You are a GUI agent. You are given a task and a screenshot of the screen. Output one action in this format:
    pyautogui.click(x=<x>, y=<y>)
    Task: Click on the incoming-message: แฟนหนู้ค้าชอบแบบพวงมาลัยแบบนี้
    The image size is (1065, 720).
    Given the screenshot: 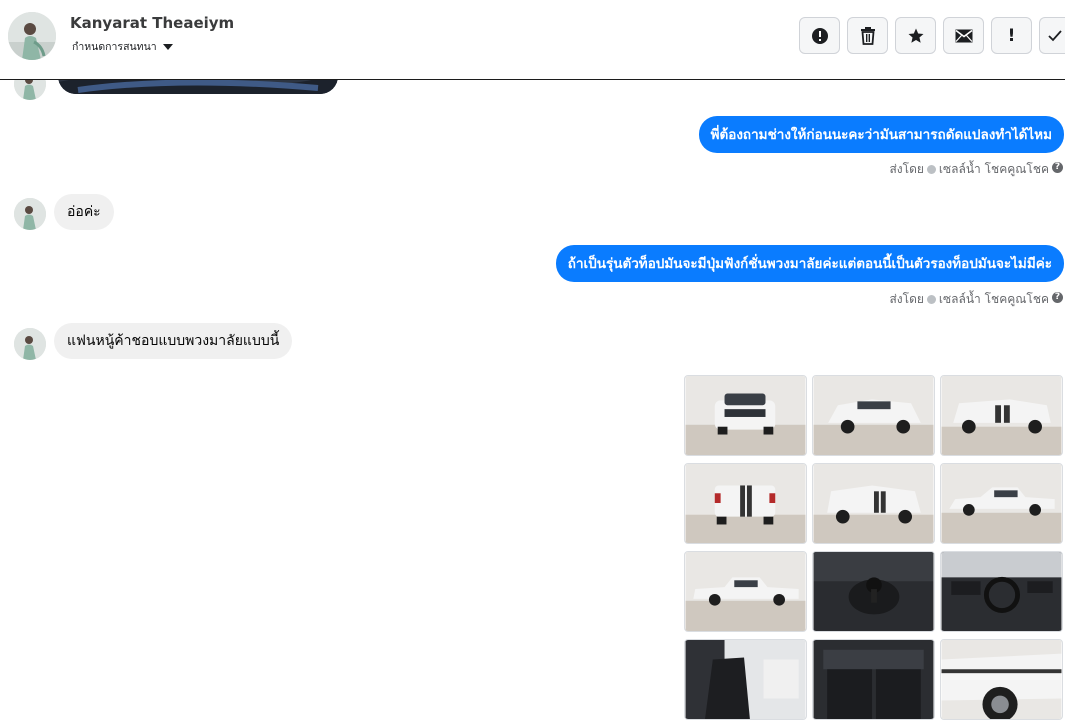 What is the action you would take?
    pyautogui.click(x=173, y=341)
    